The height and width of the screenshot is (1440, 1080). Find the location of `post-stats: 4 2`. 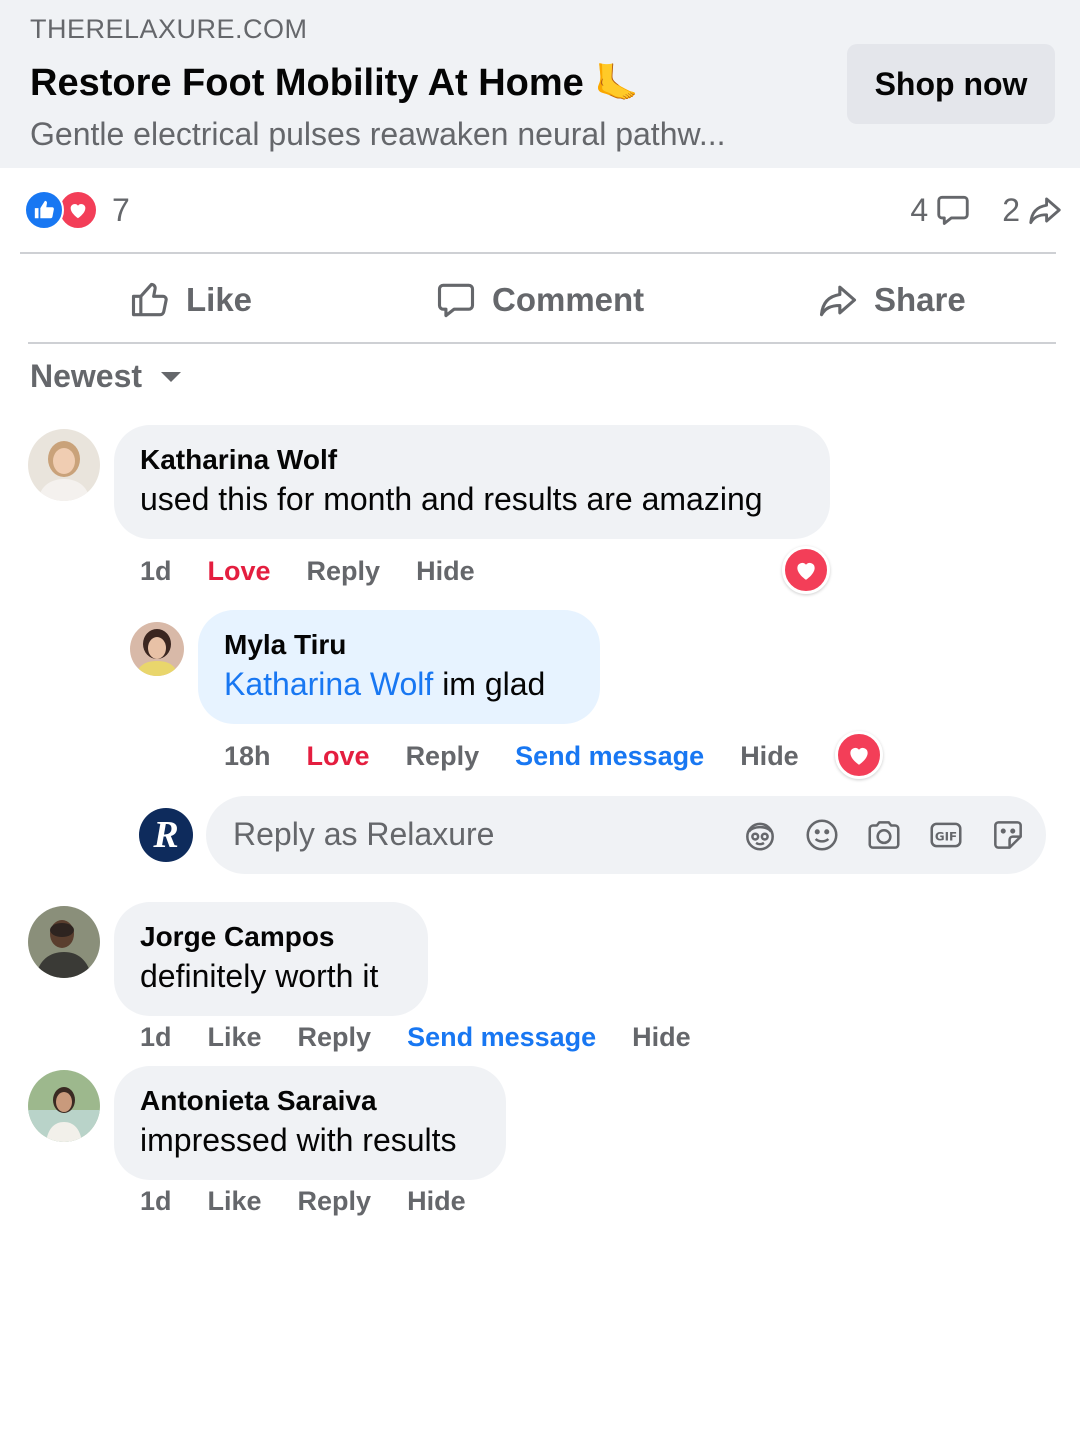

post-stats: 4 2 is located at coordinates (987, 210).